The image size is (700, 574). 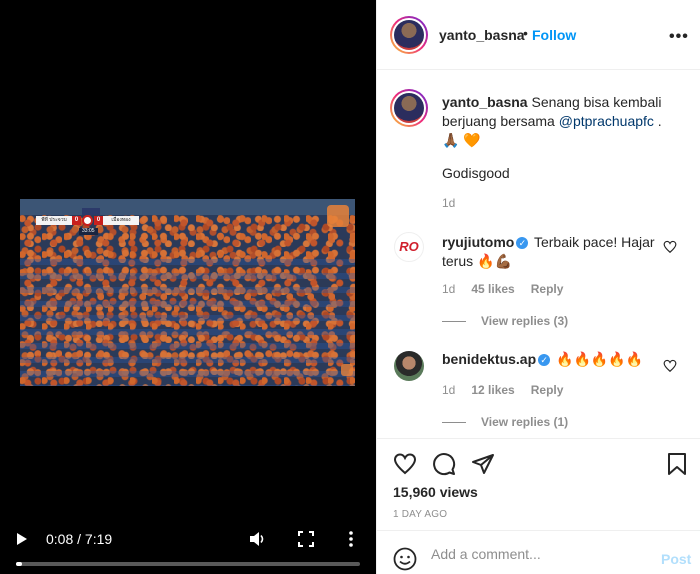 What do you see at coordinates (76, 220) in the screenshot?
I see `scoreboard-home-score: 0` at bounding box center [76, 220].